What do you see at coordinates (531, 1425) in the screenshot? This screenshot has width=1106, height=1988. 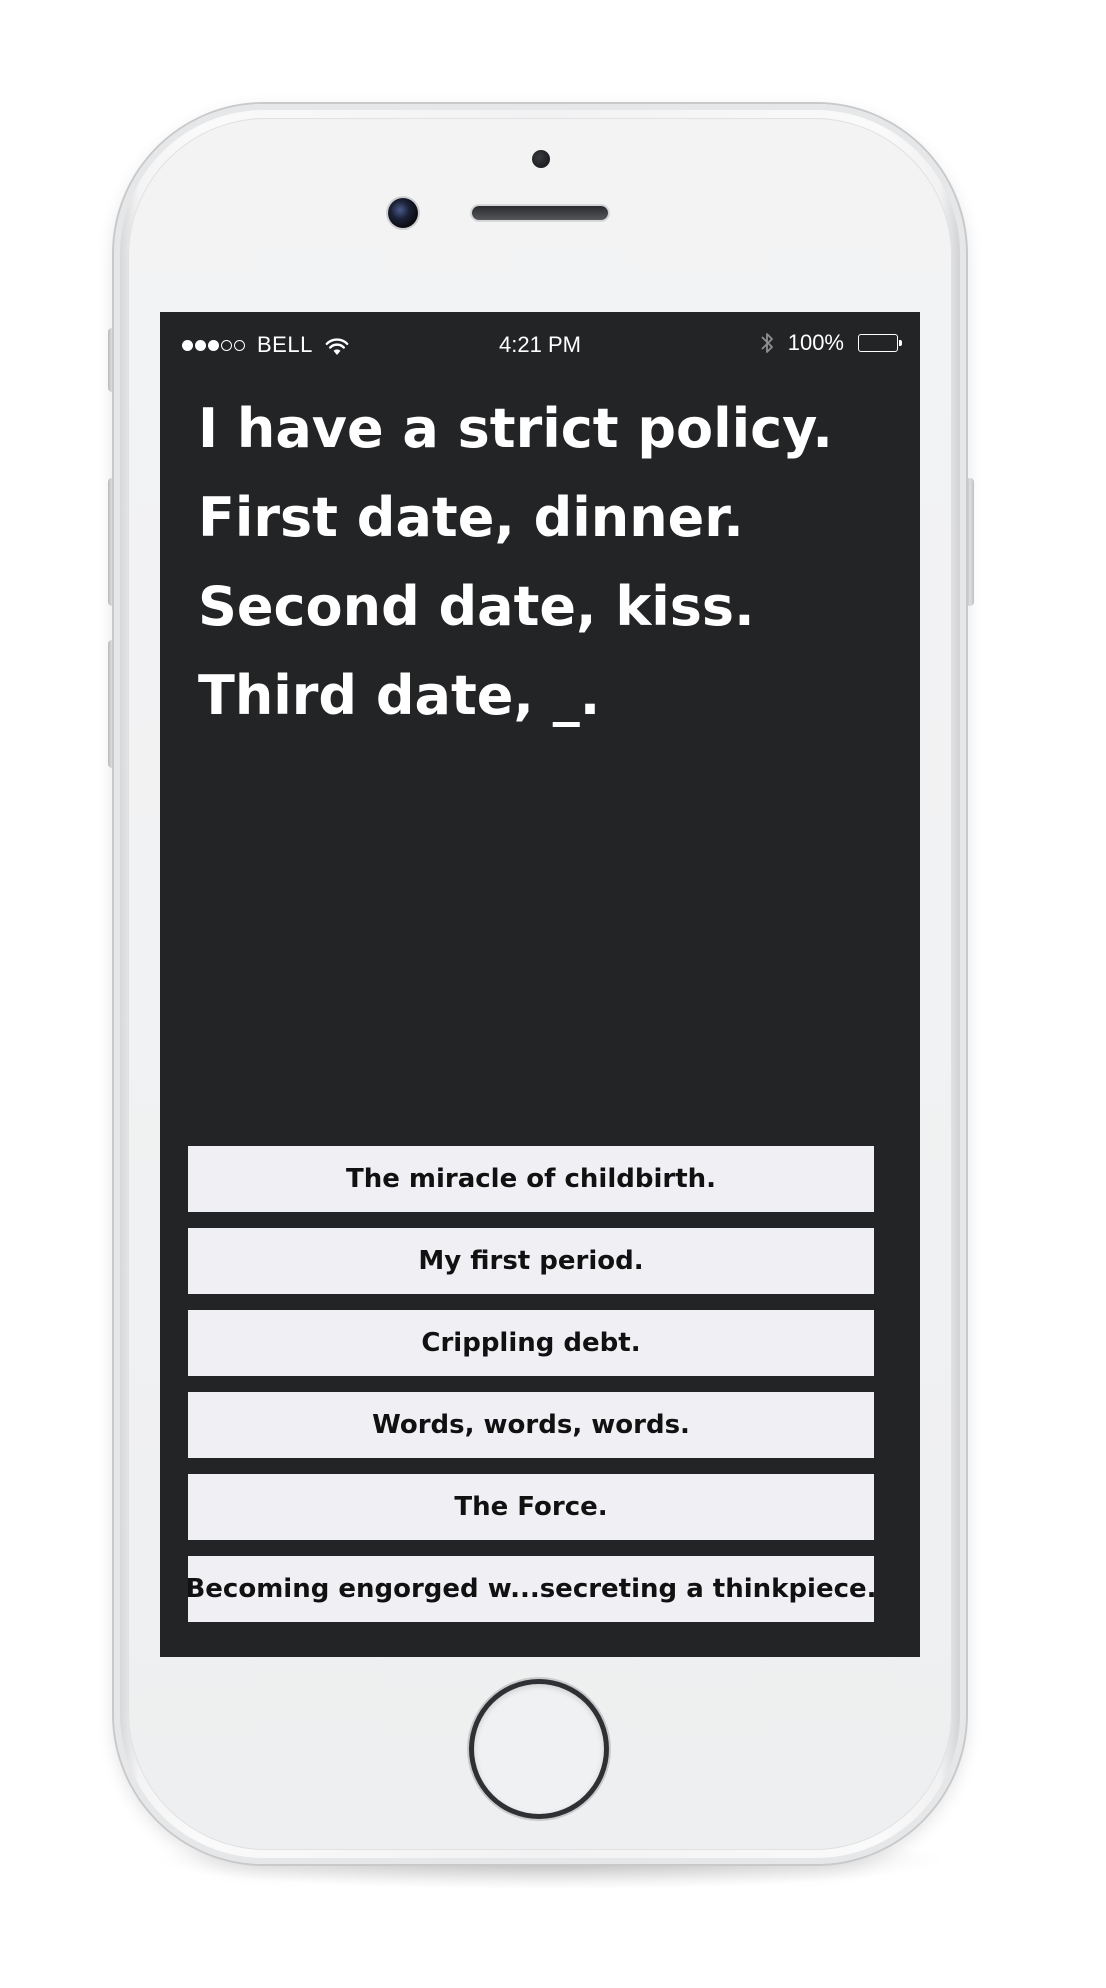 I see `answer-option: Words, words, words.` at bounding box center [531, 1425].